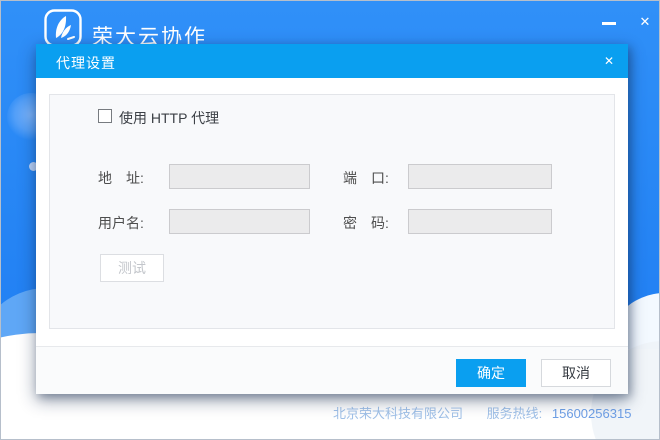  I want to click on address-label: 地 址:, so click(121, 178).